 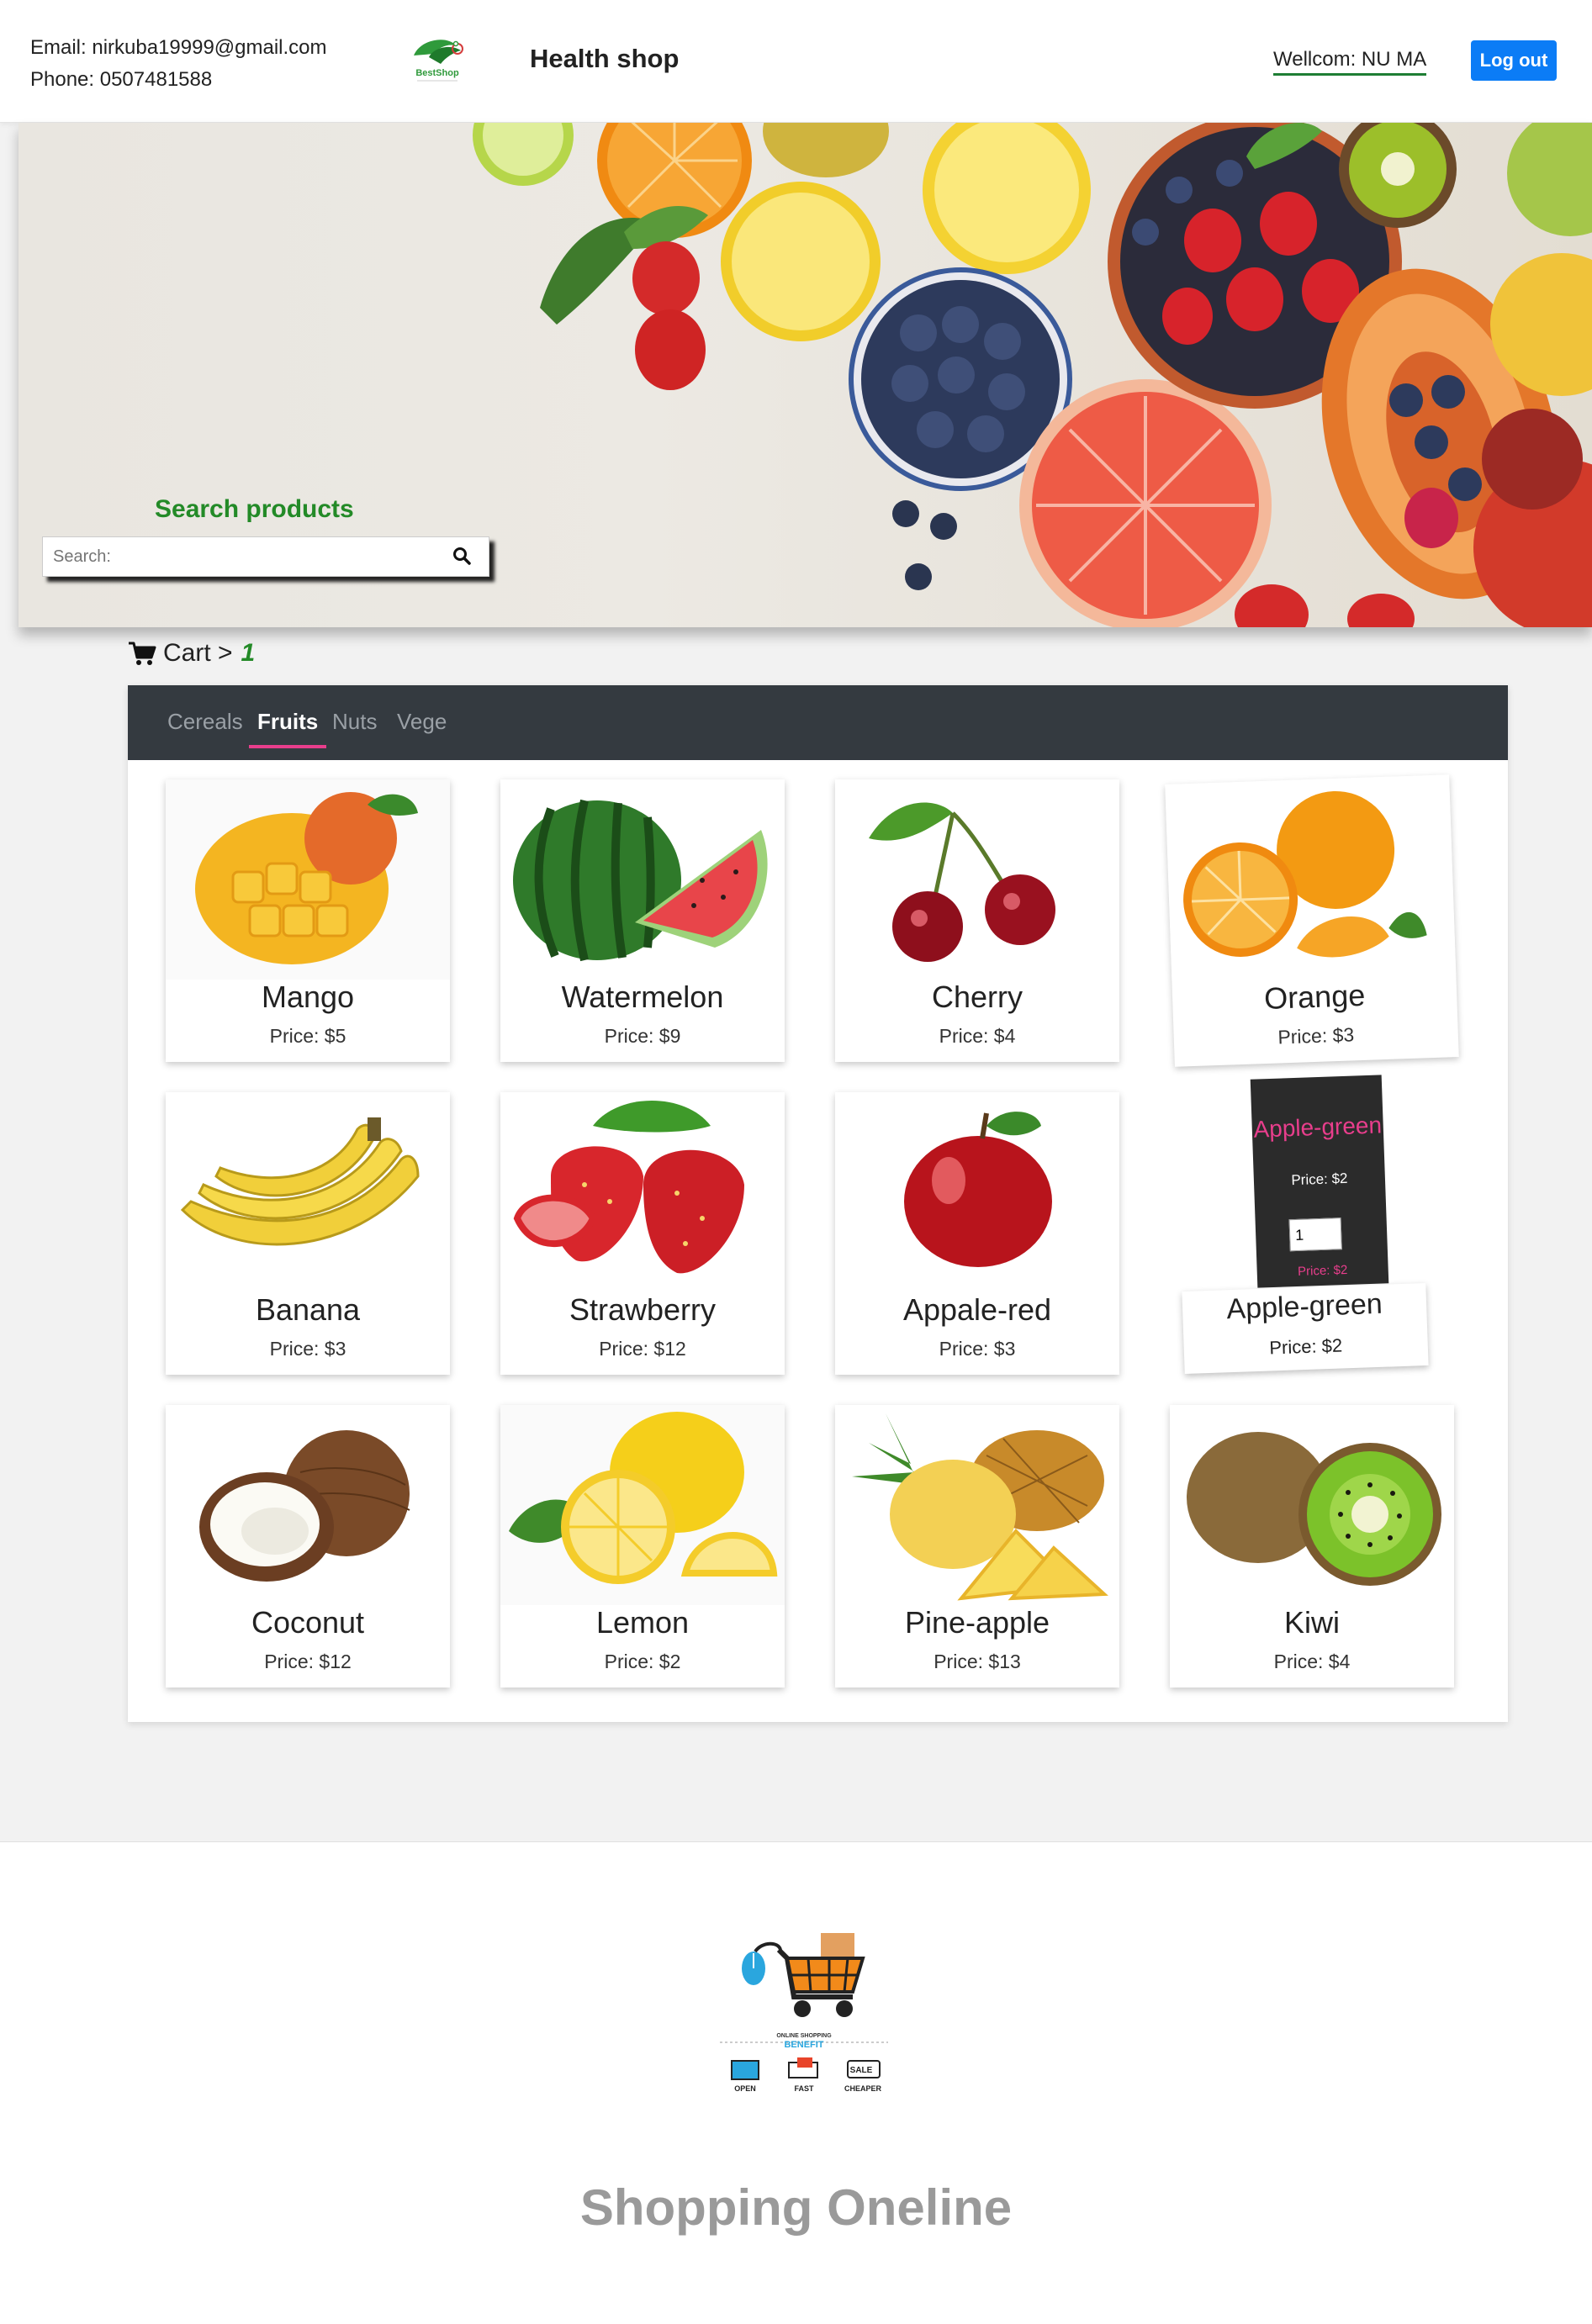 I want to click on product-name: Kiwi, so click(x=1311, y=1622).